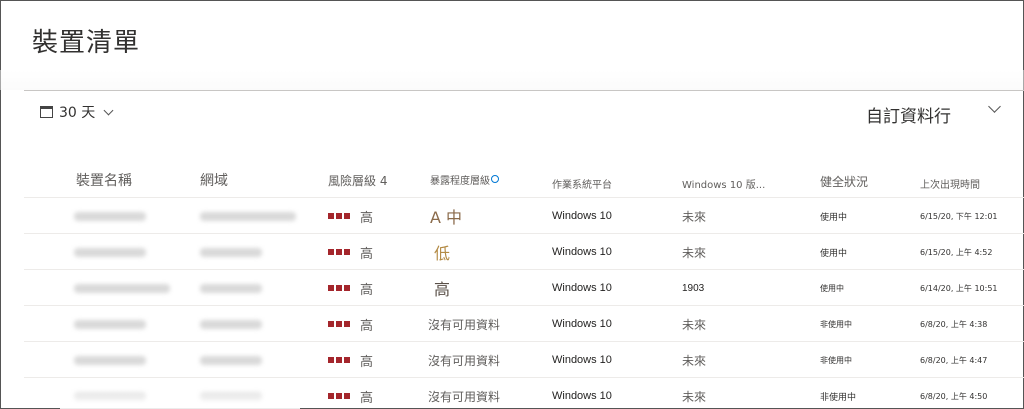 This screenshot has height=409, width=1024. I want to click on table-row: 高 低 Windows 10 未來 使用中 6/15/20, 上午 4:52, so click(524, 252).